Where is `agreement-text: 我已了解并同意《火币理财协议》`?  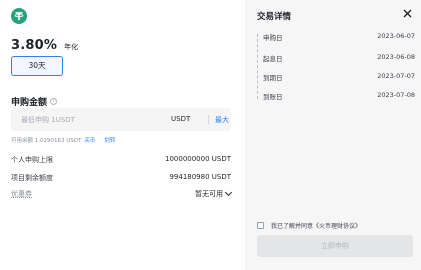 agreement-text: 我已了解并同意《火币理财协议》 is located at coordinates (316, 226).